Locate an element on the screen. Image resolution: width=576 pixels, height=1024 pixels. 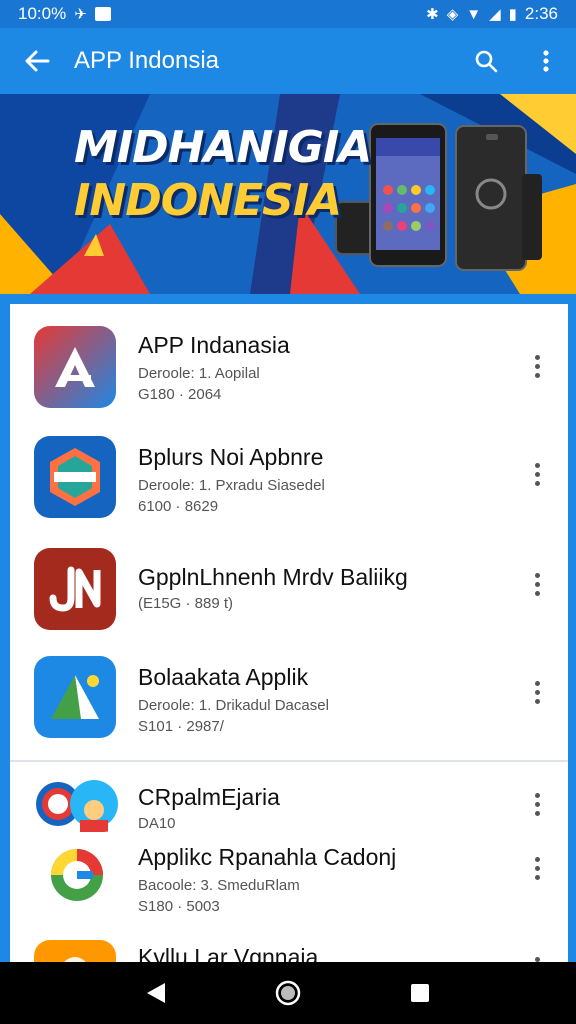
letter-g-icon is located at coordinates (77, 875).